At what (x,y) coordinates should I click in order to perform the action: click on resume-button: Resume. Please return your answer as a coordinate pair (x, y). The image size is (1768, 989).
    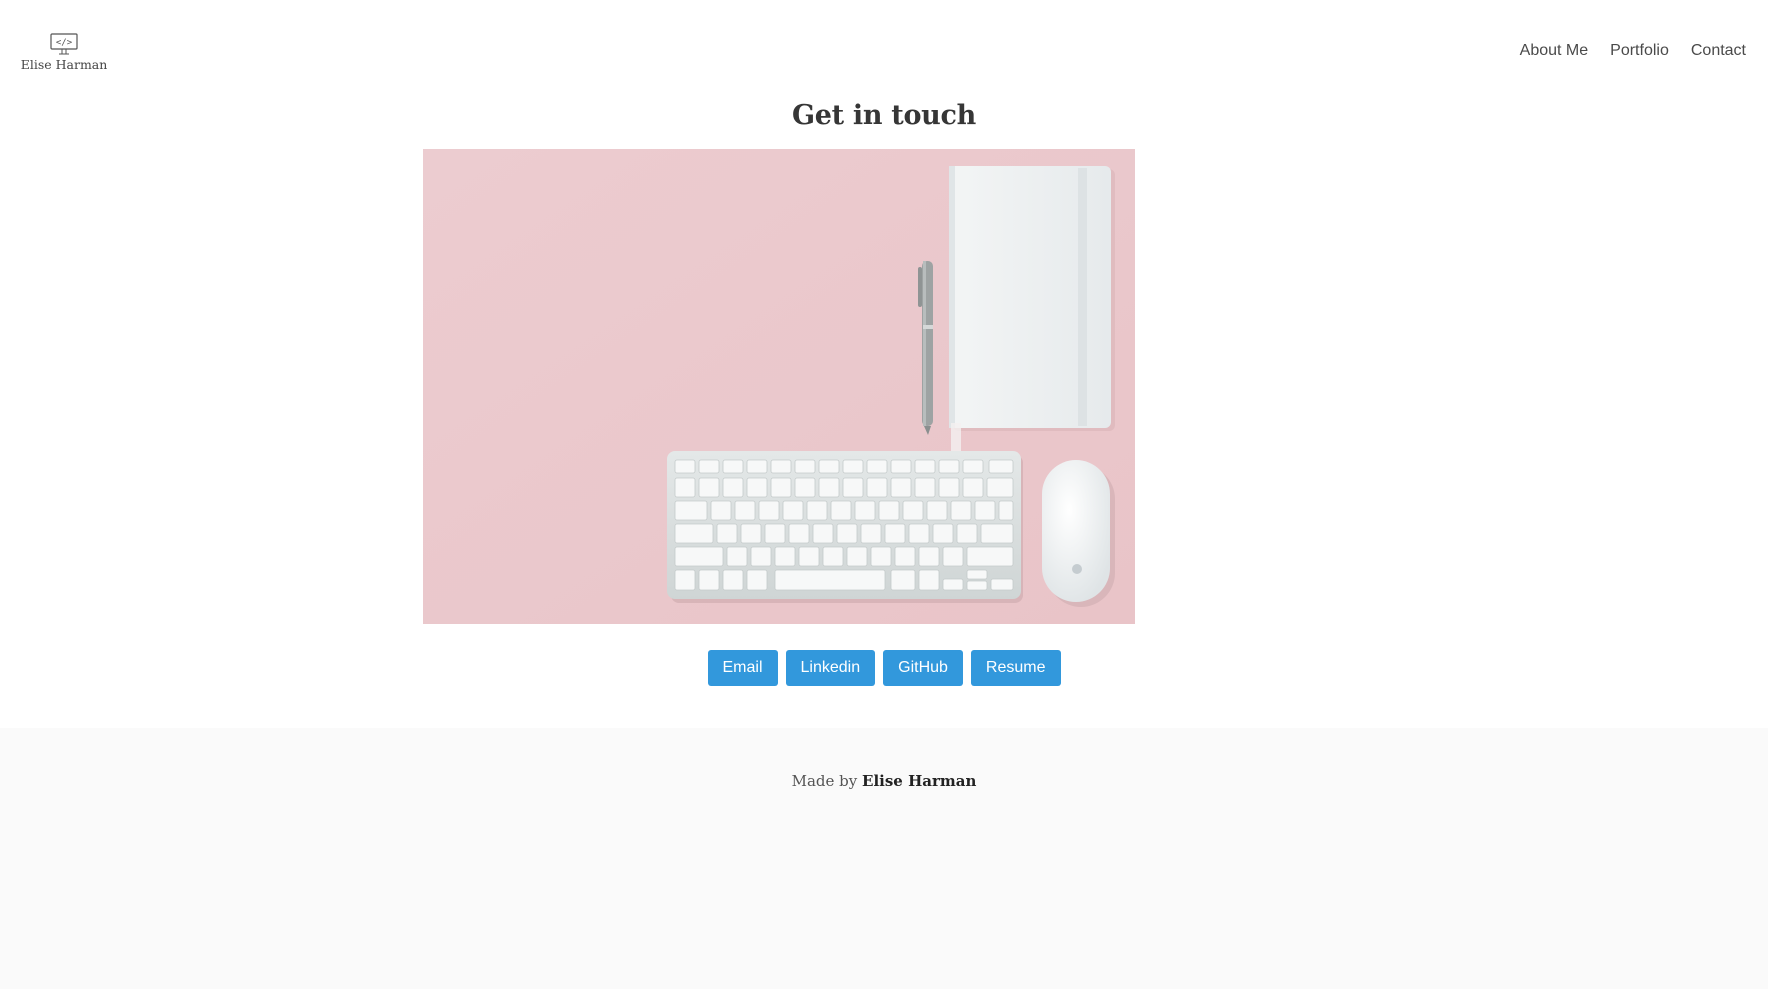
    Looking at the image, I should click on (1015, 668).